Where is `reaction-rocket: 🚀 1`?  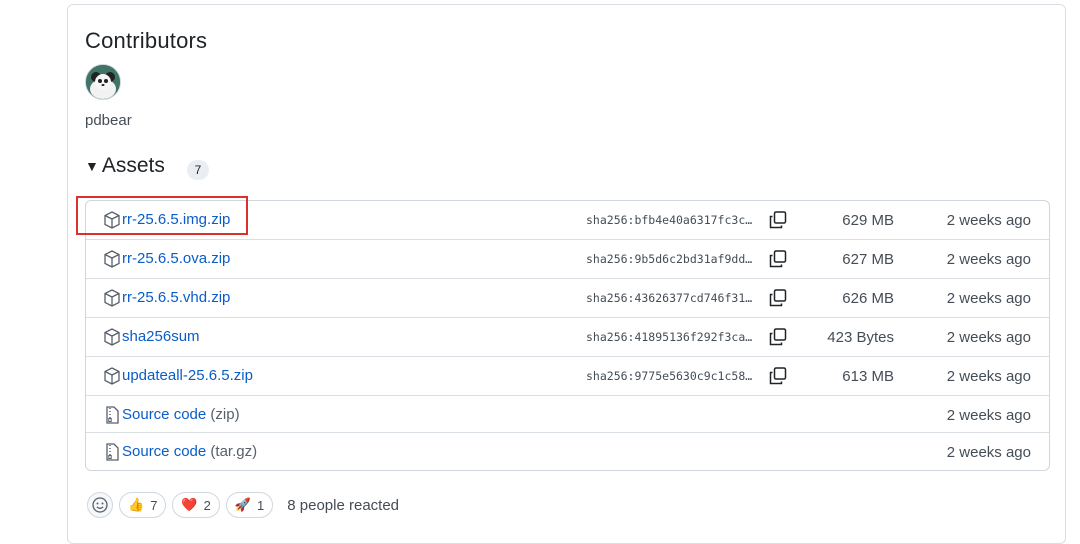
reaction-rocket: 🚀 1 is located at coordinates (249, 505).